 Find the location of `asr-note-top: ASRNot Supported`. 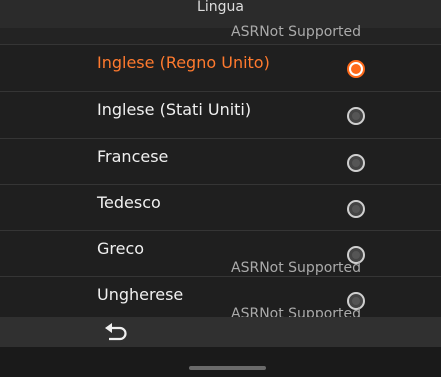

asr-note-top: ASRNot Supported is located at coordinates (296, 32).